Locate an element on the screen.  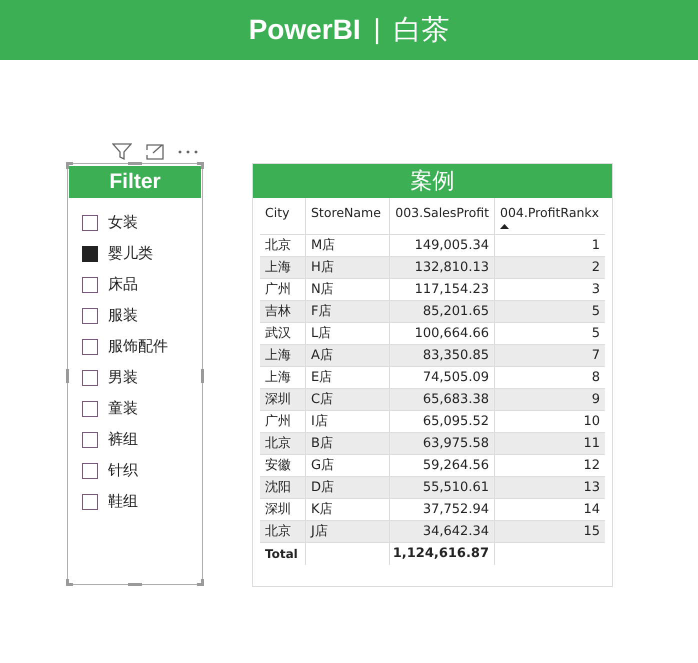
table-cell-text: 15 is located at coordinates (591, 531).